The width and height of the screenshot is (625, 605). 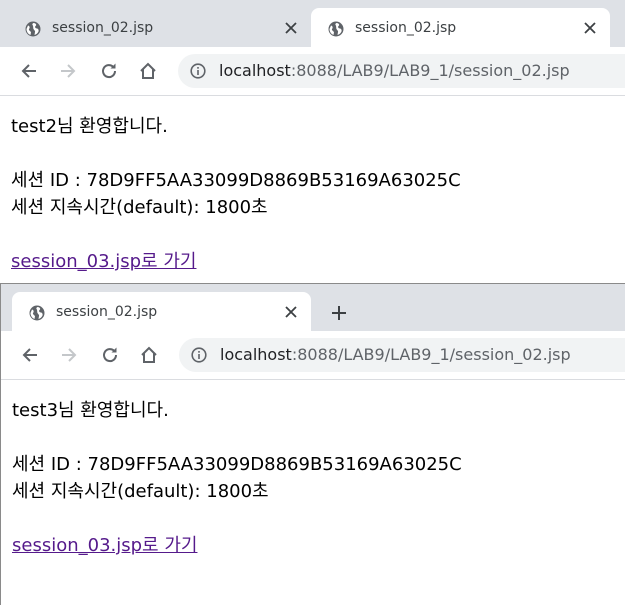 What do you see at coordinates (339, 313) in the screenshot?
I see `new-tab-icon` at bounding box center [339, 313].